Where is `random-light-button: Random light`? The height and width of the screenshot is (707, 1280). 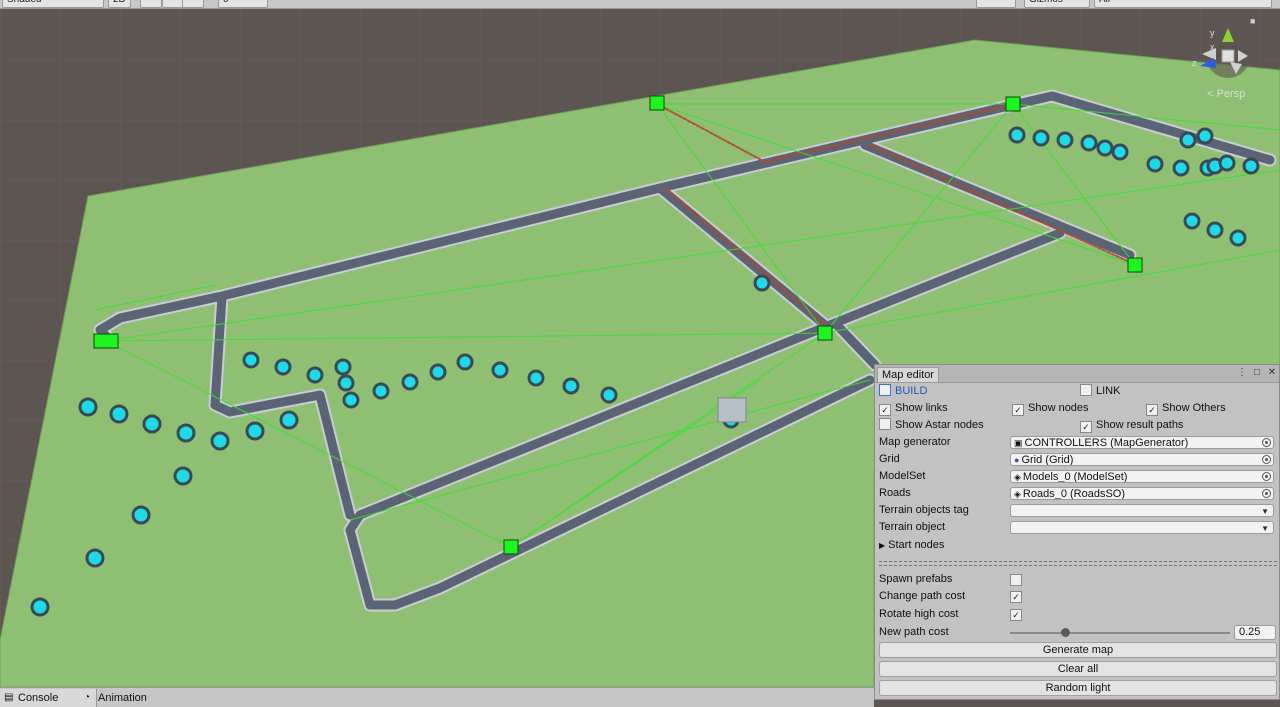 random-light-button: Random light is located at coordinates (1078, 688).